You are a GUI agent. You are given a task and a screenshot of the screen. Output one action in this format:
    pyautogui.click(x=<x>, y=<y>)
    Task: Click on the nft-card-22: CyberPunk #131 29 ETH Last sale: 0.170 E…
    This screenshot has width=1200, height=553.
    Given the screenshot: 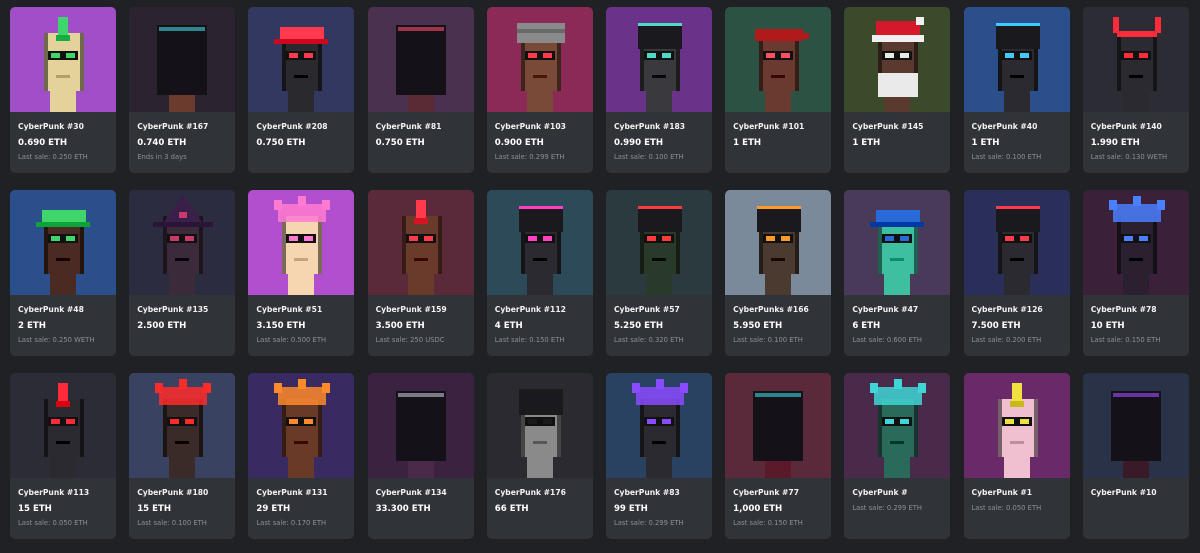 What is the action you would take?
    pyautogui.click(x=301, y=456)
    